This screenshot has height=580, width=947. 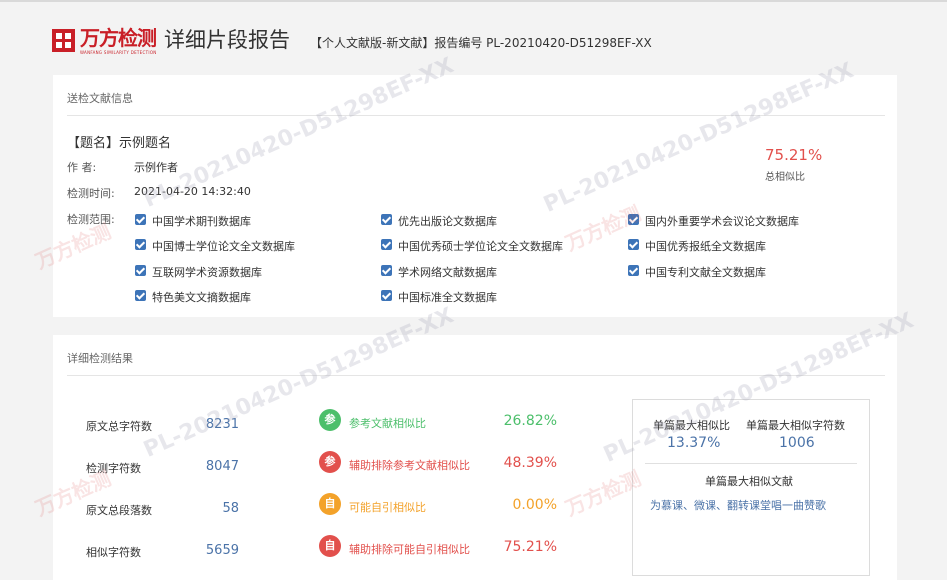 What do you see at coordinates (93, 143) in the screenshot?
I see `title-label: 【题名】` at bounding box center [93, 143].